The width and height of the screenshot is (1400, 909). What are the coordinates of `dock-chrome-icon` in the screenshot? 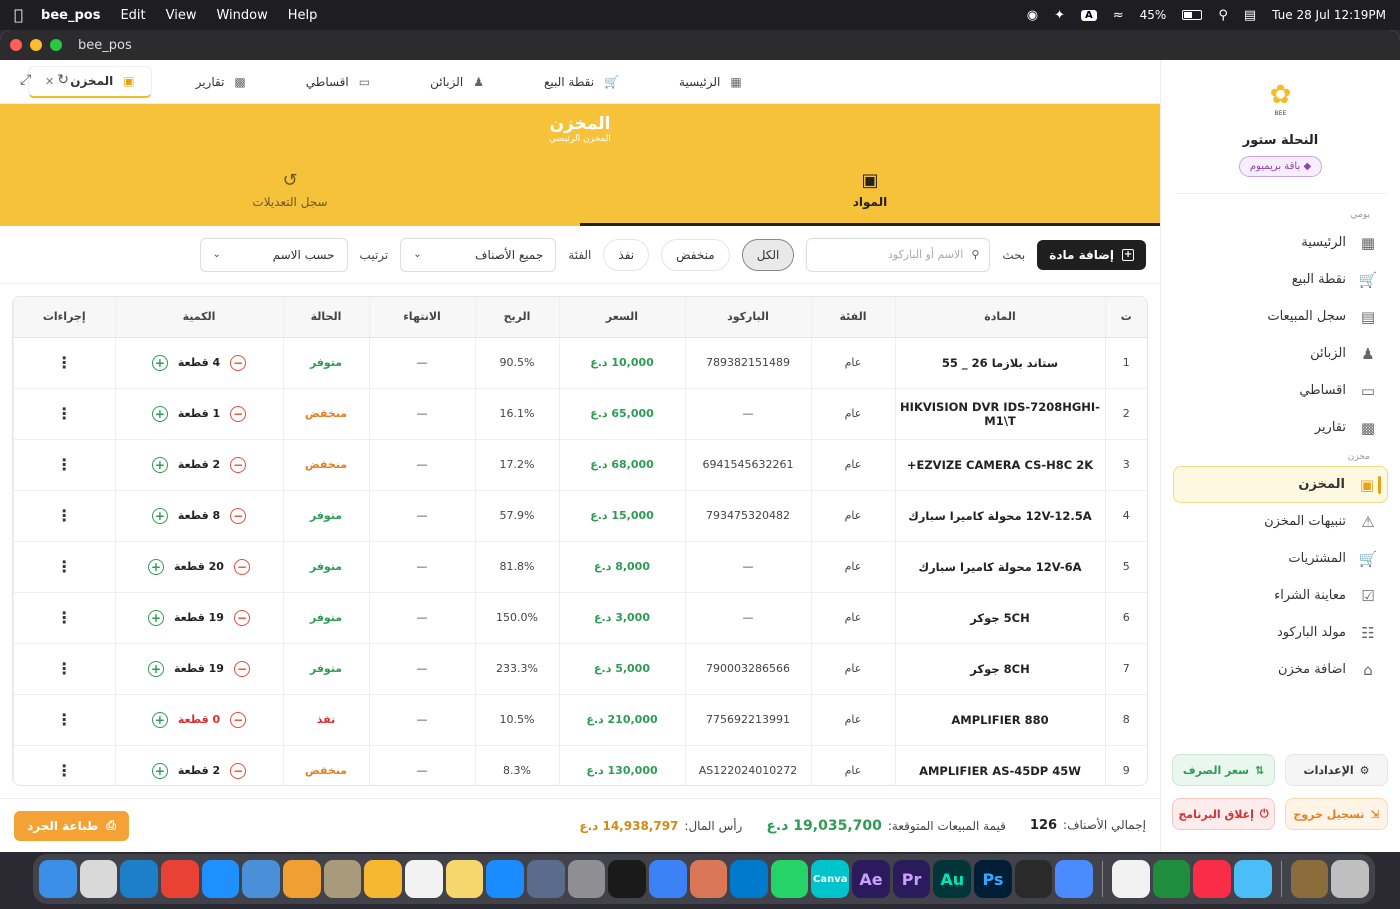 It's located at (179, 879).